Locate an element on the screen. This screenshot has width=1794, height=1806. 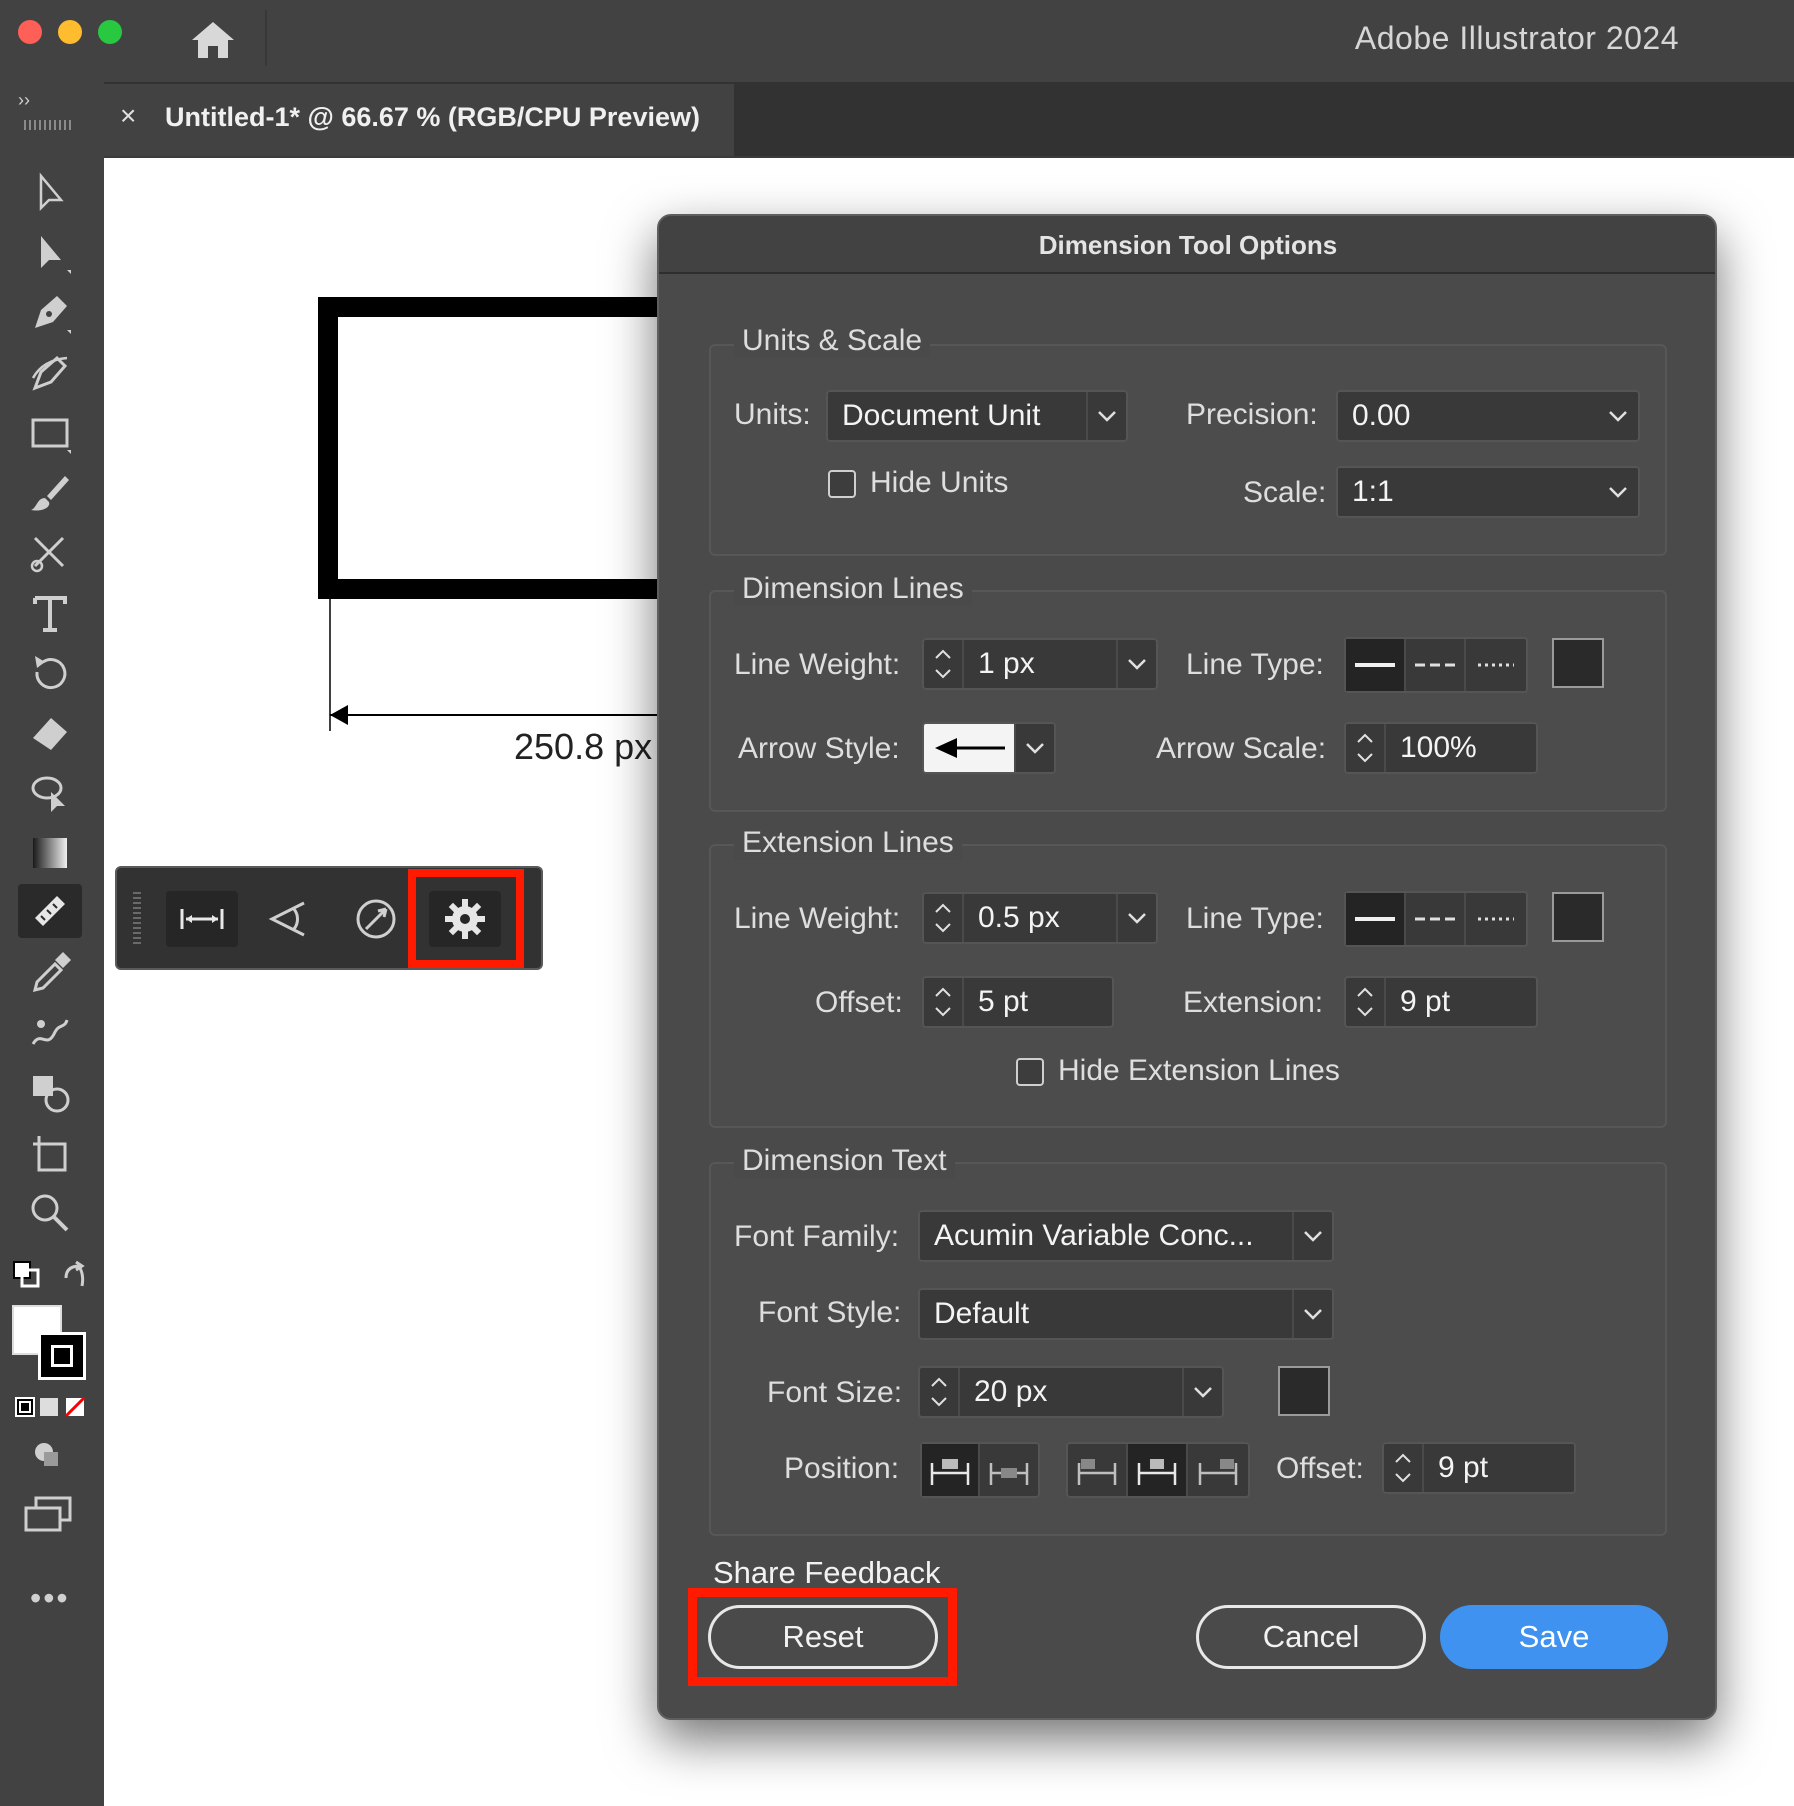
linear-dimension-icon is located at coordinates (202, 919).